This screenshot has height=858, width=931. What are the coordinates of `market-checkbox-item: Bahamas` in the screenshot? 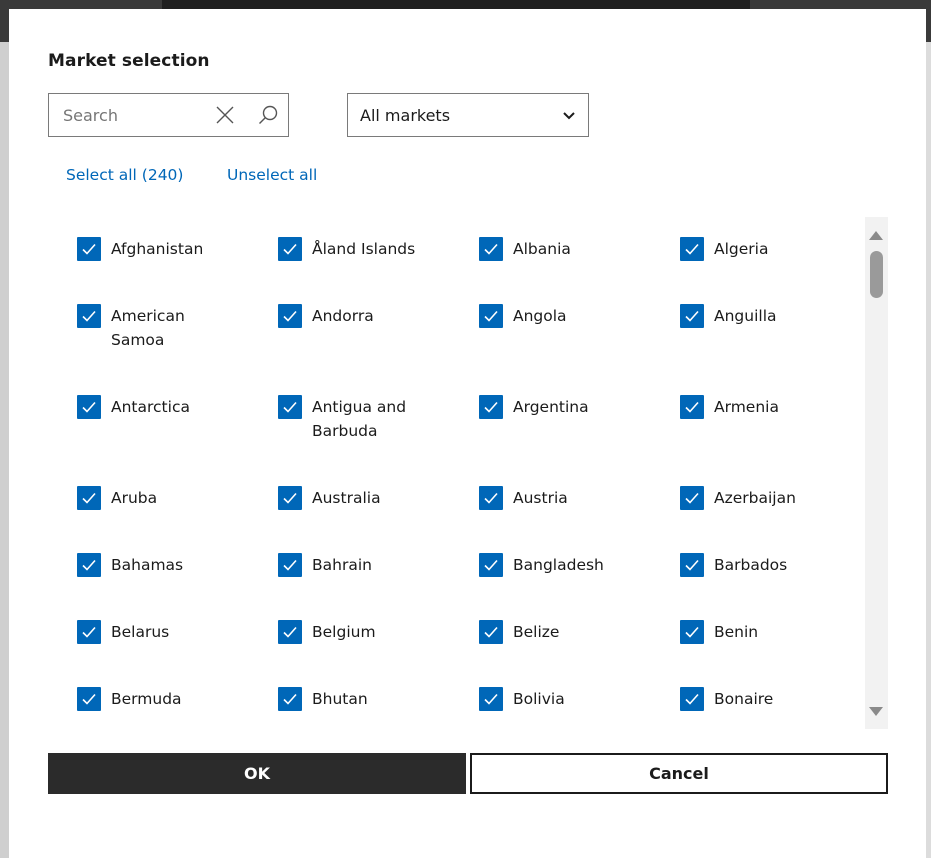 It's located at (148, 566).